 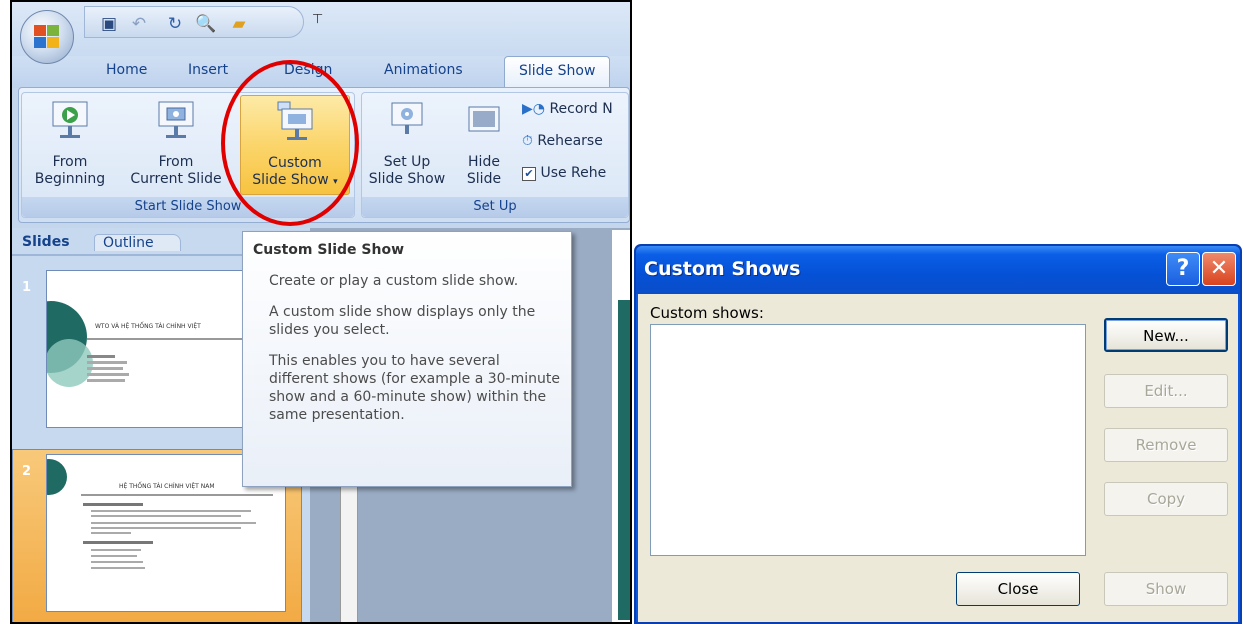 What do you see at coordinates (529, 174) in the screenshot?
I see `checkbox-checked-icon: ✔` at bounding box center [529, 174].